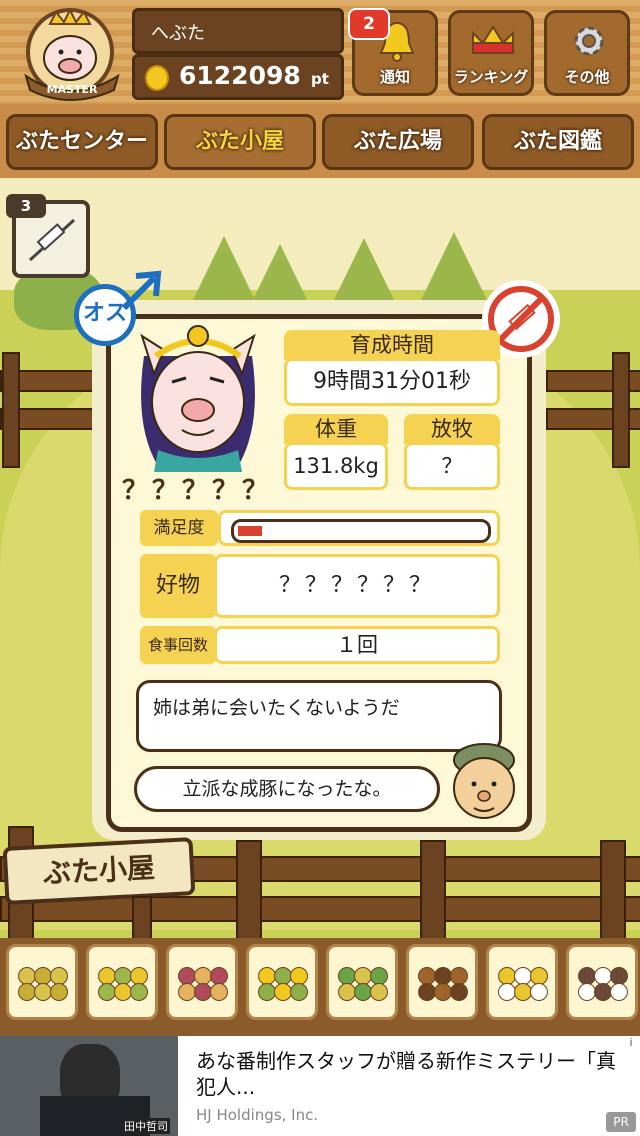 This screenshot has width=640, height=1136. Describe the element at coordinates (336, 429) in the screenshot. I see `weight-label: 体重` at that location.